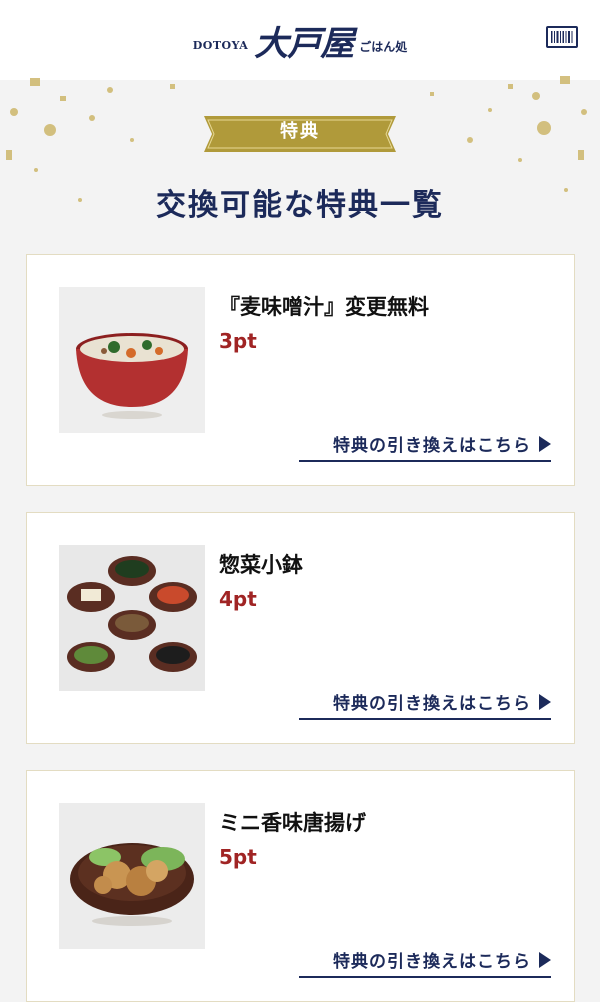 This screenshot has height=1002, width=600. What do you see at coordinates (324, 307) in the screenshot?
I see `benefit-name: 『麦味噌汁』変更無料` at bounding box center [324, 307].